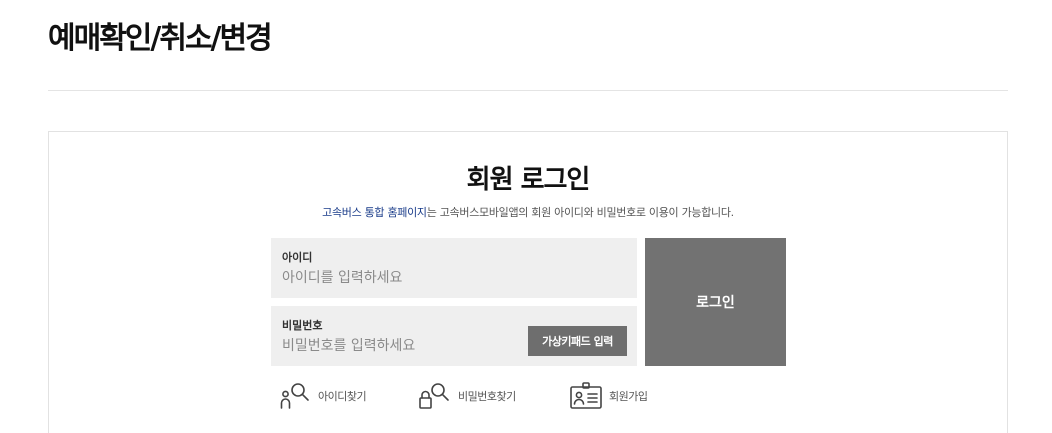  Describe the element at coordinates (296, 396) in the screenshot. I see `person-search-icon` at that location.